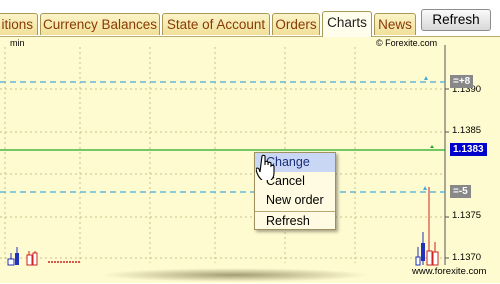 Image resolution: width=500 pixels, height=284 pixels. Describe the element at coordinates (407, 43) in the screenshot. I see `copyright-label: © Forexite.com` at that location.